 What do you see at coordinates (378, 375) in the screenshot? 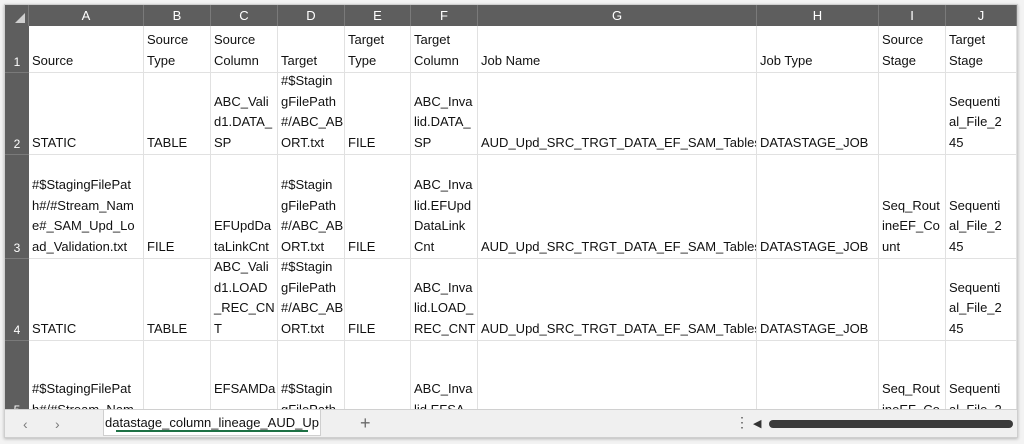
I see `cell-e5` at bounding box center [378, 375].